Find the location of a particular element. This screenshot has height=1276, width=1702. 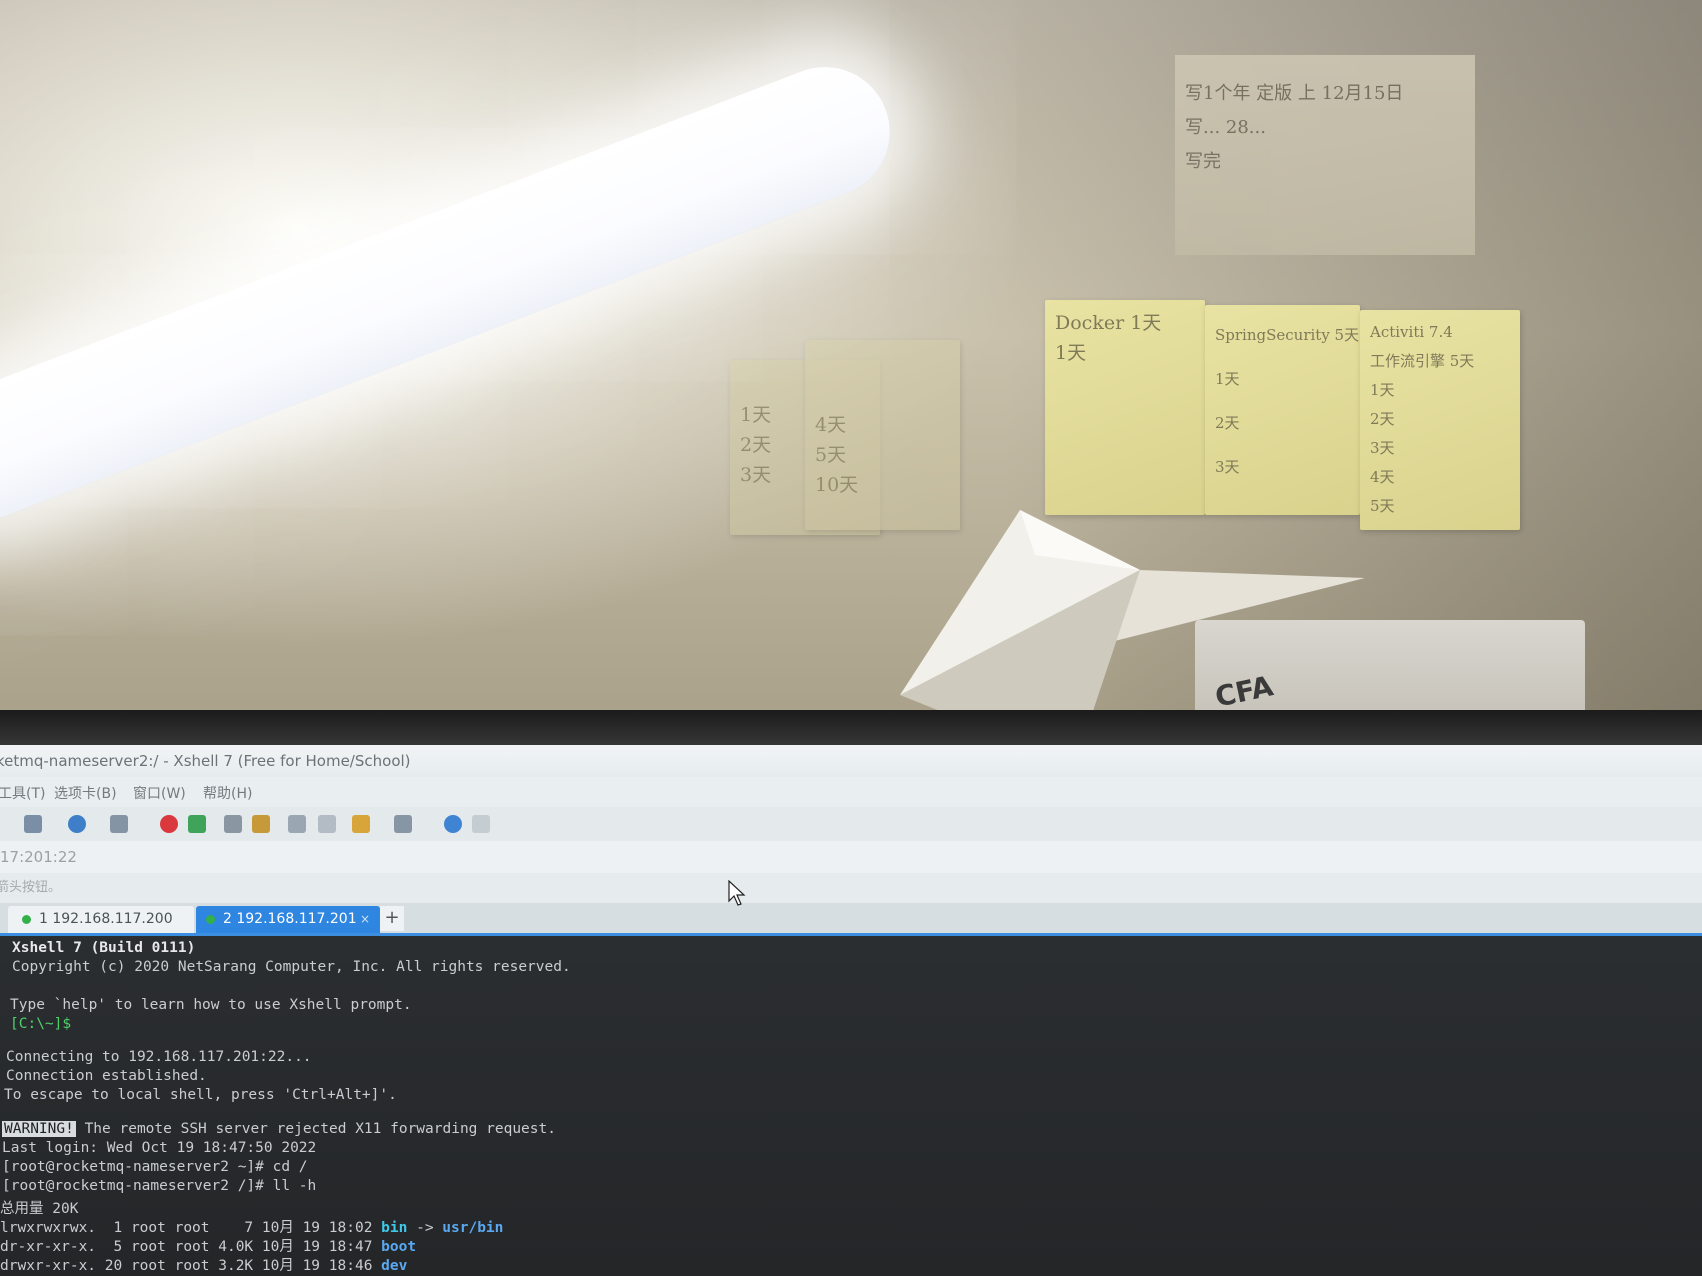

toolbar is located at coordinates (851, 824).